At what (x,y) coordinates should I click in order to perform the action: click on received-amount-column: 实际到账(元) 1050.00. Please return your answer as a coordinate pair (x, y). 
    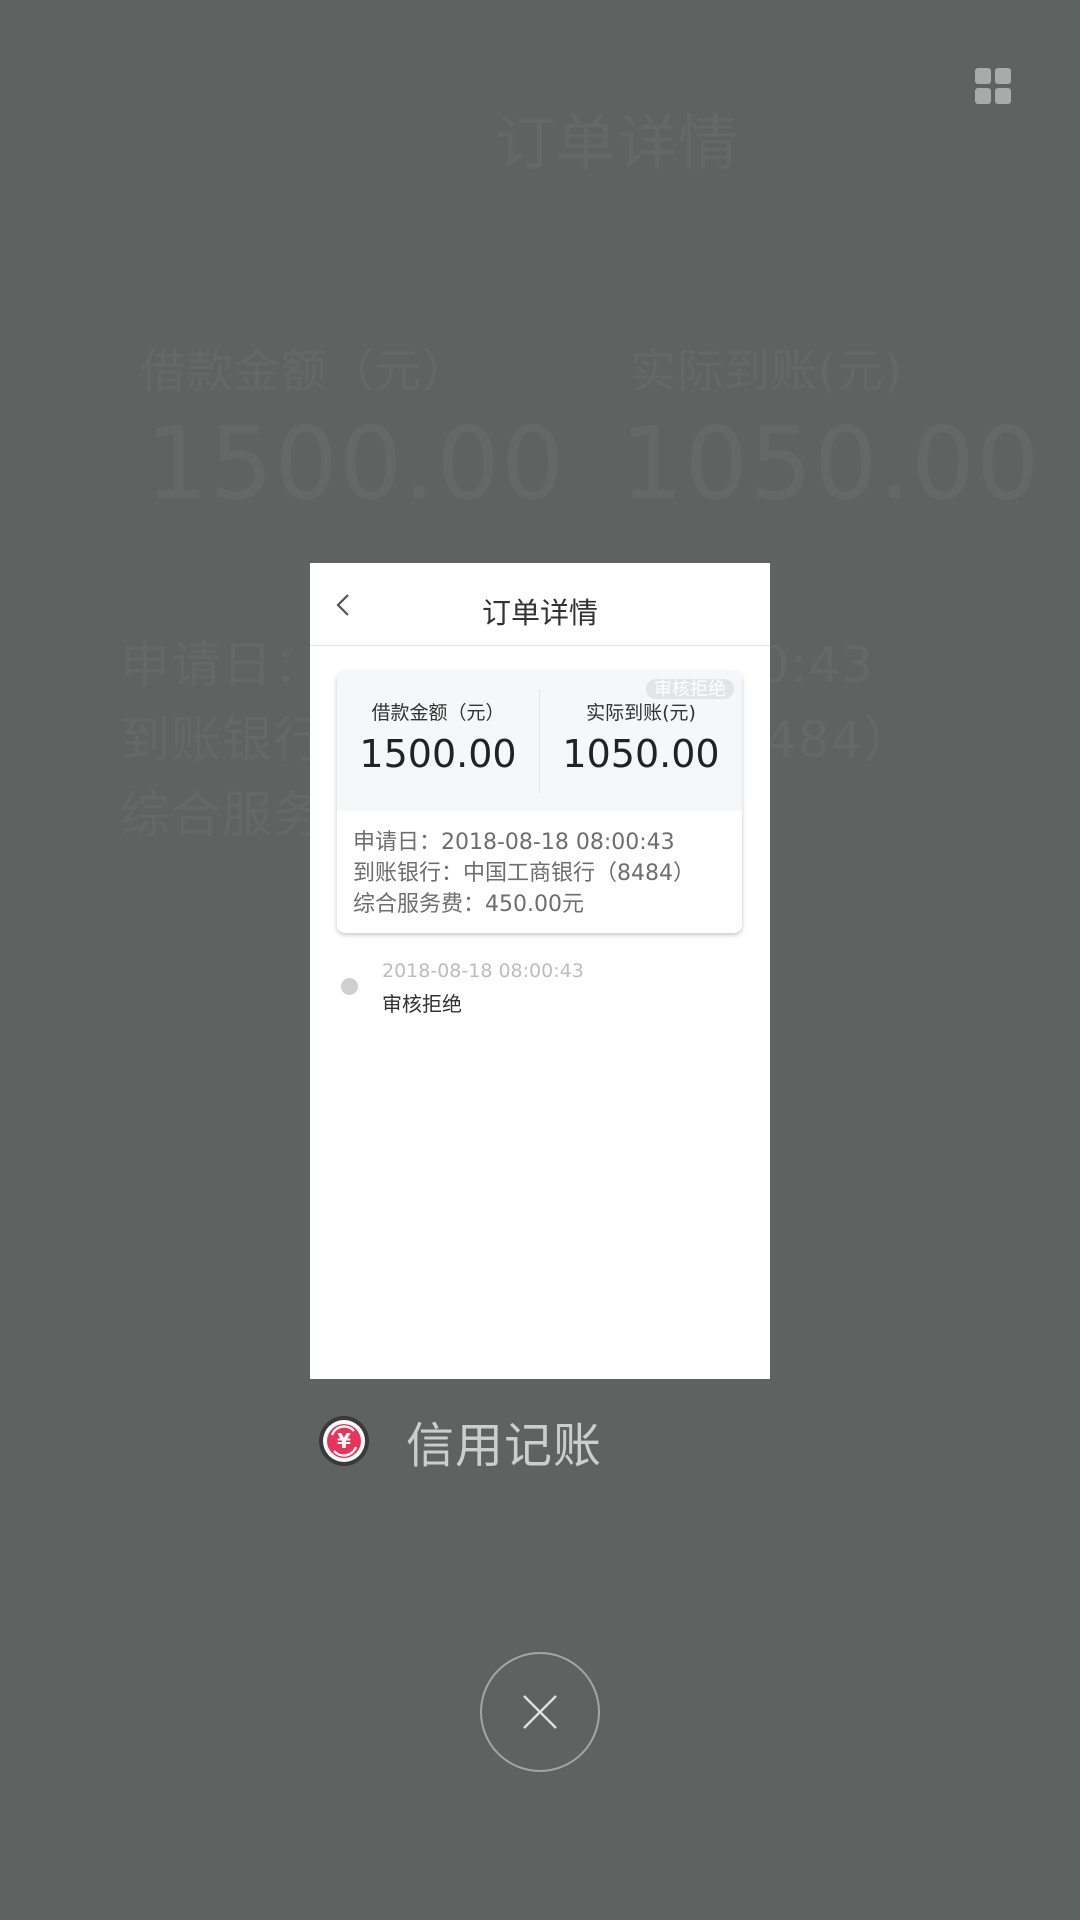
    Looking at the image, I should click on (641, 739).